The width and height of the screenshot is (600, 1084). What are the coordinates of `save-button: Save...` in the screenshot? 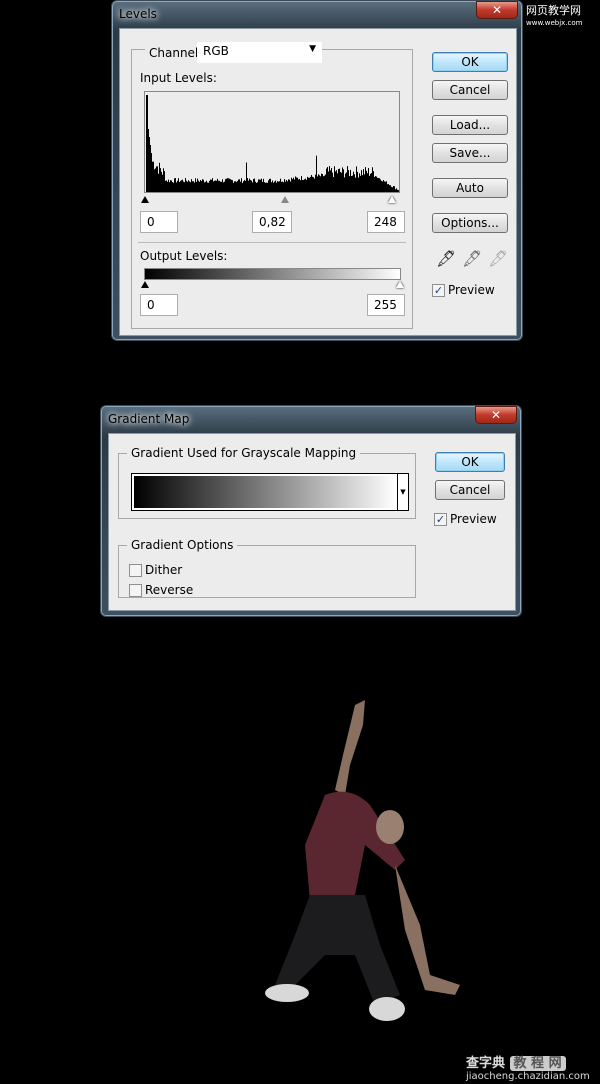 It's located at (470, 153).